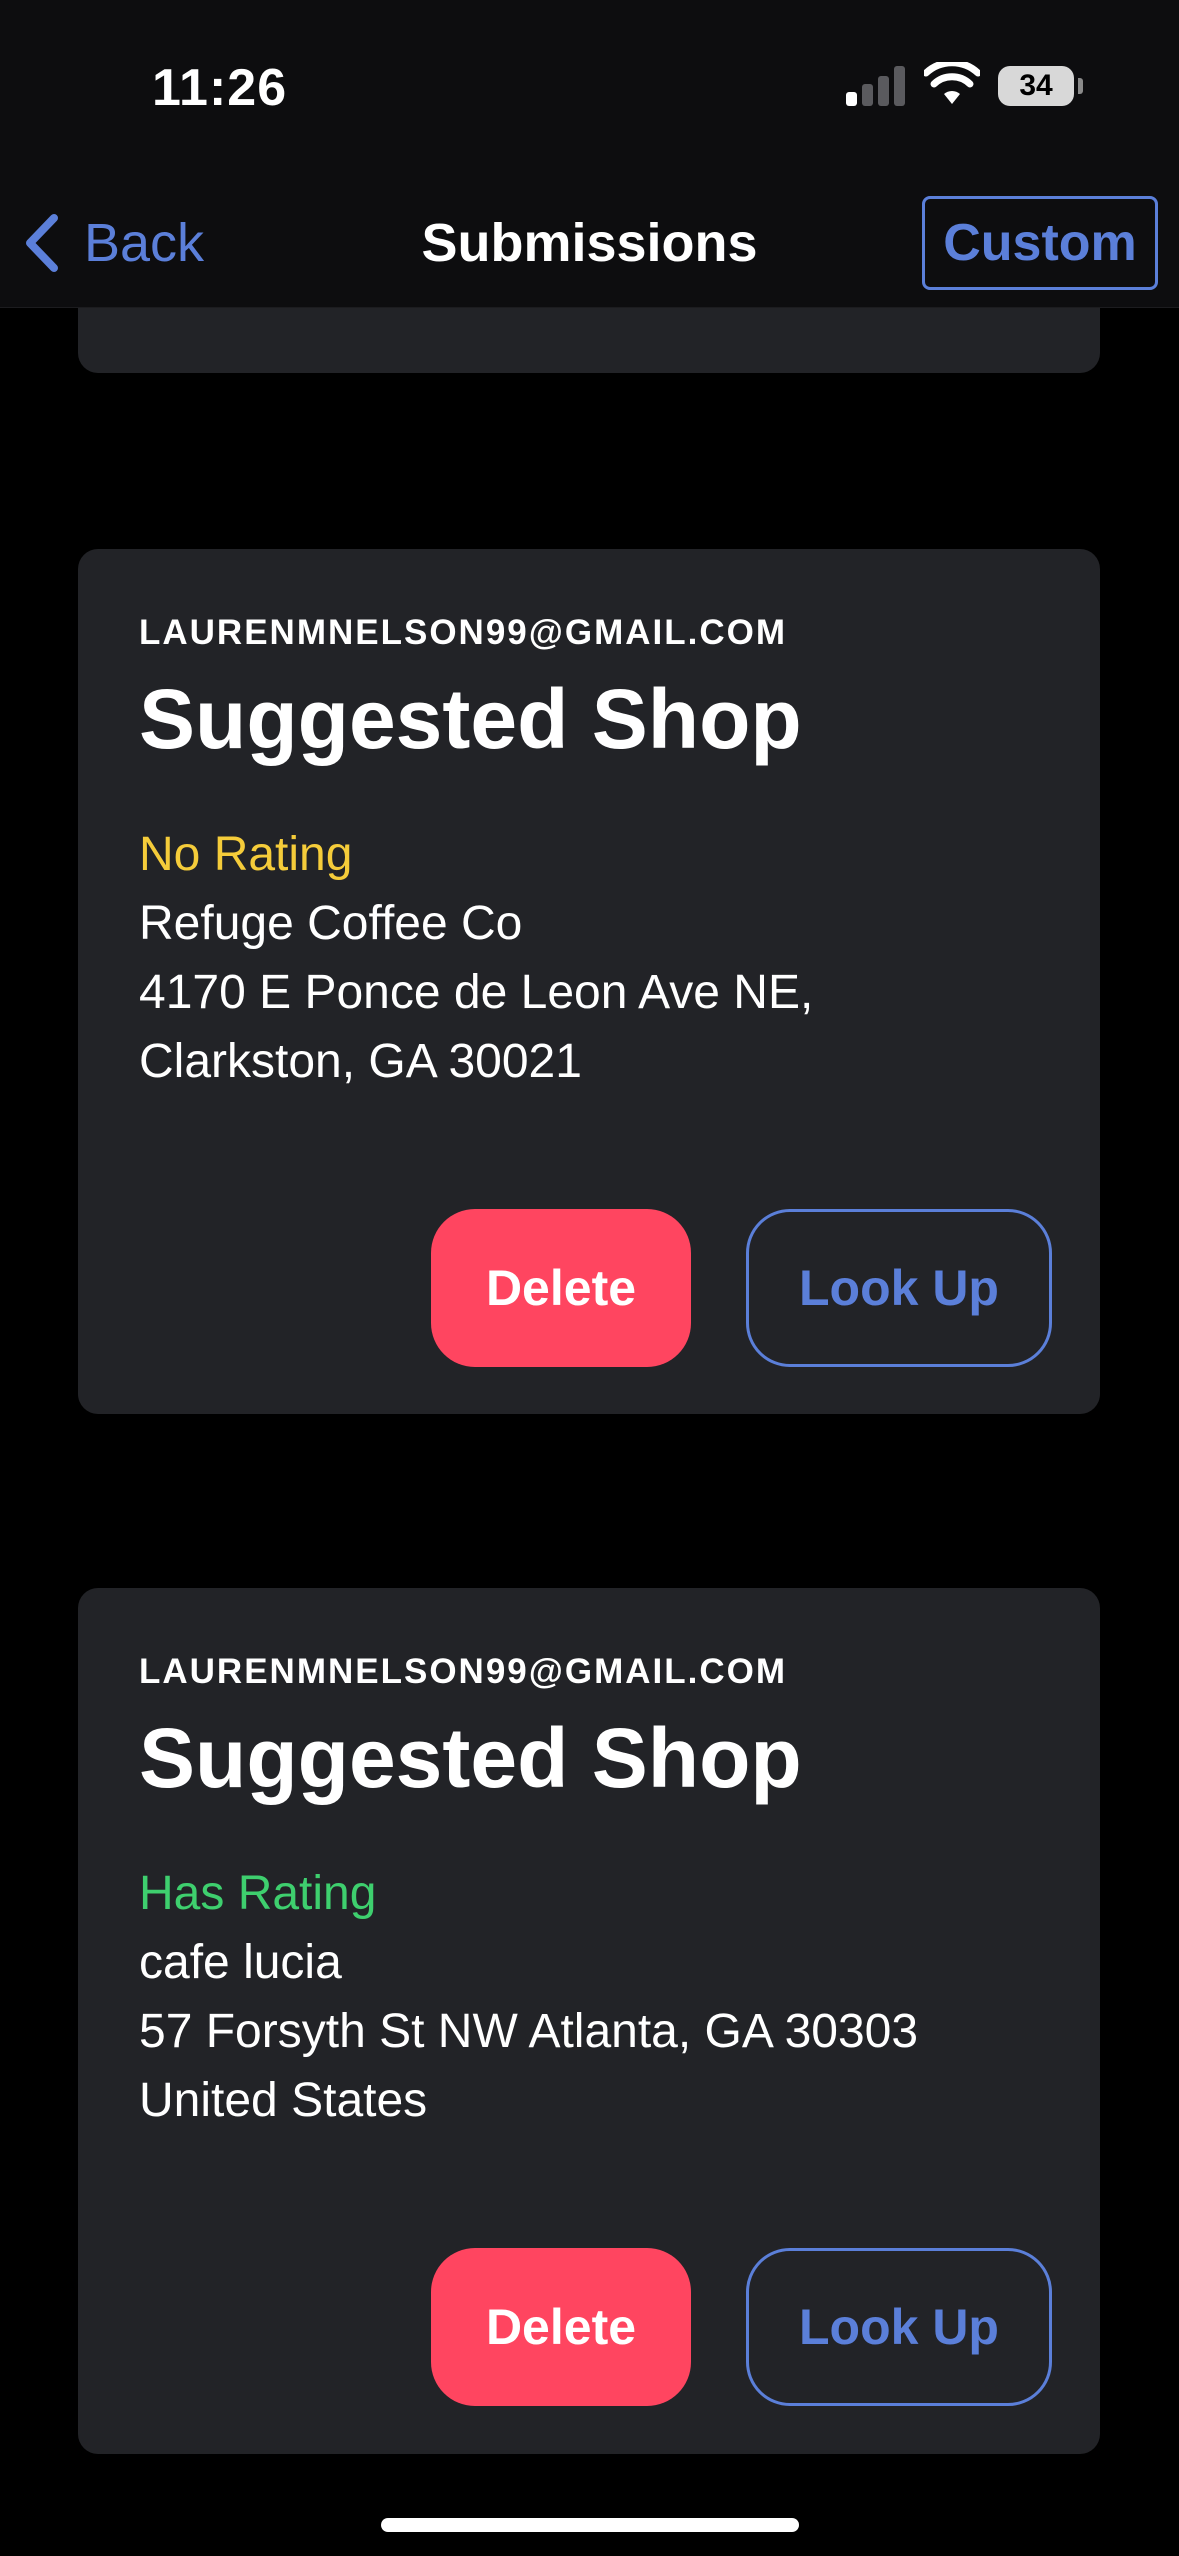 This screenshot has width=1179, height=2556. I want to click on shop-name: Refuge Coffee Co, so click(331, 923).